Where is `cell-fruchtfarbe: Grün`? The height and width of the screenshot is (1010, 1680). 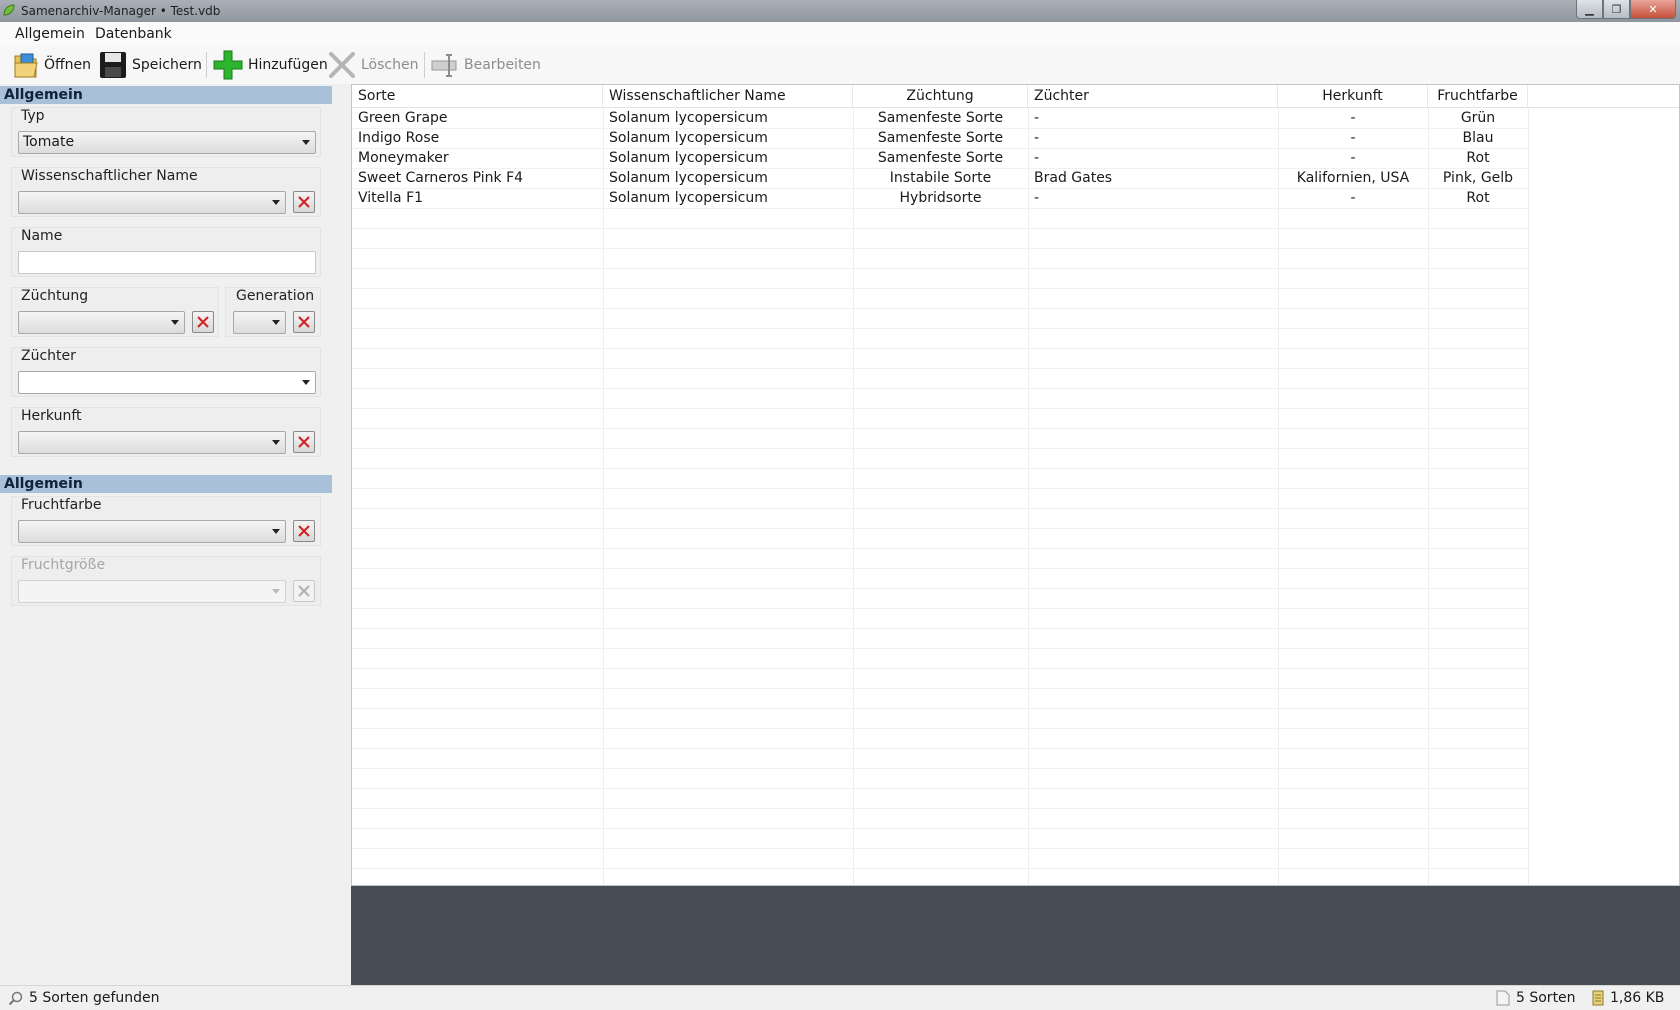 cell-fruchtfarbe: Grün is located at coordinates (1478, 118).